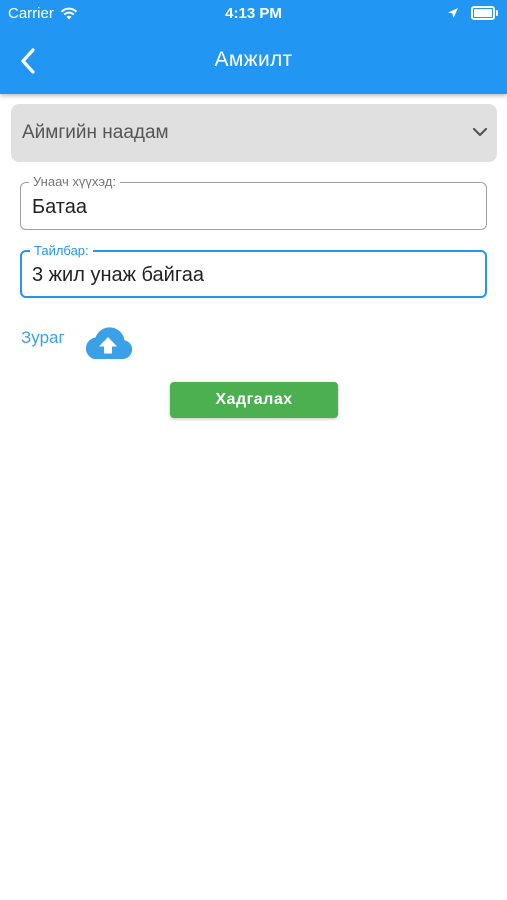 This screenshot has height=900, width=507. I want to click on description-field-value: 3 жил унаж байгаа, so click(118, 275).